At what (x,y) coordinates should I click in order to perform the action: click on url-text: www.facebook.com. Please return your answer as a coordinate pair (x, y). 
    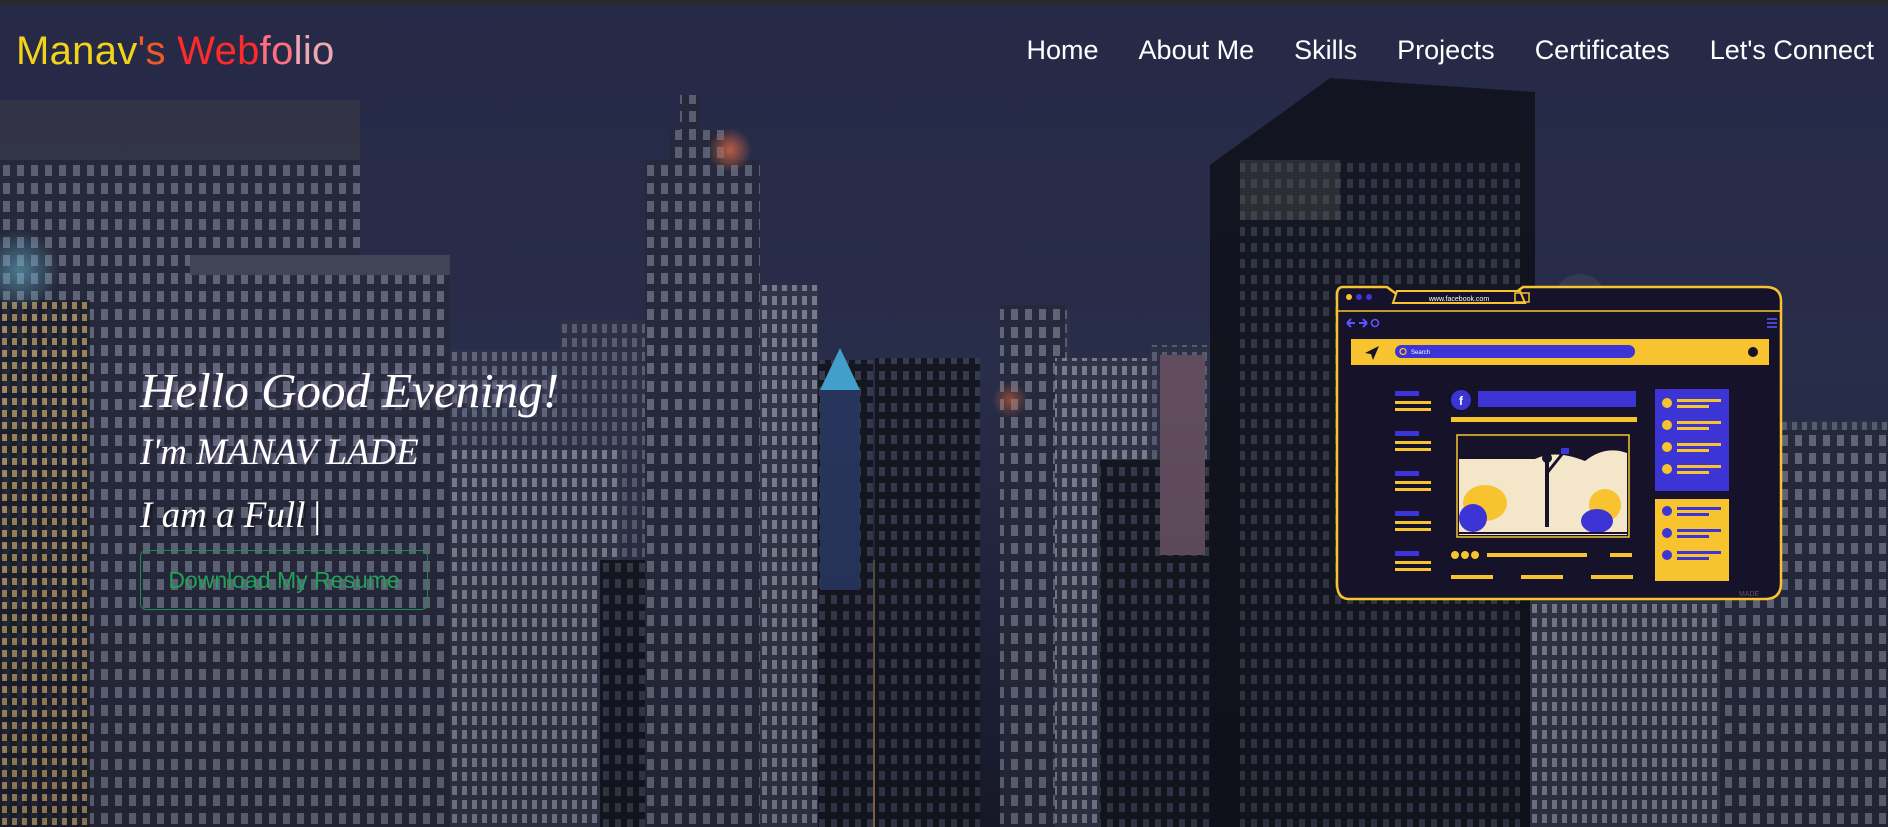
    Looking at the image, I should click on (1458, 299).